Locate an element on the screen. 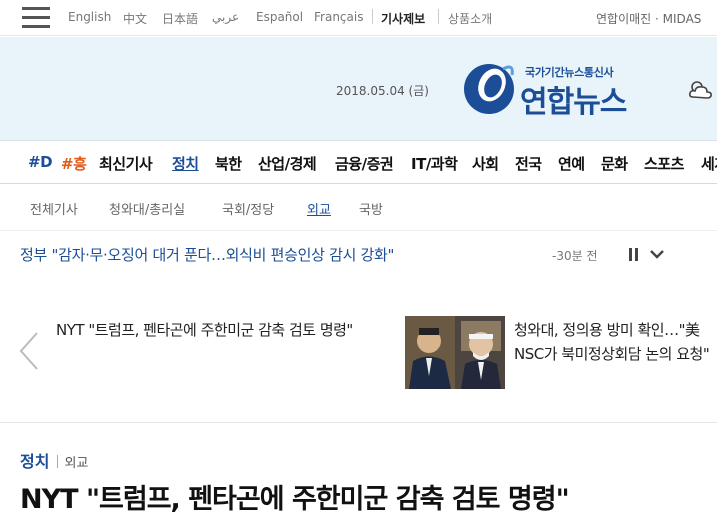 The height and width of the screenshot is (518, 717). subnav-blue-house: 청와대/총리실 is located at coordinates (147, 208).